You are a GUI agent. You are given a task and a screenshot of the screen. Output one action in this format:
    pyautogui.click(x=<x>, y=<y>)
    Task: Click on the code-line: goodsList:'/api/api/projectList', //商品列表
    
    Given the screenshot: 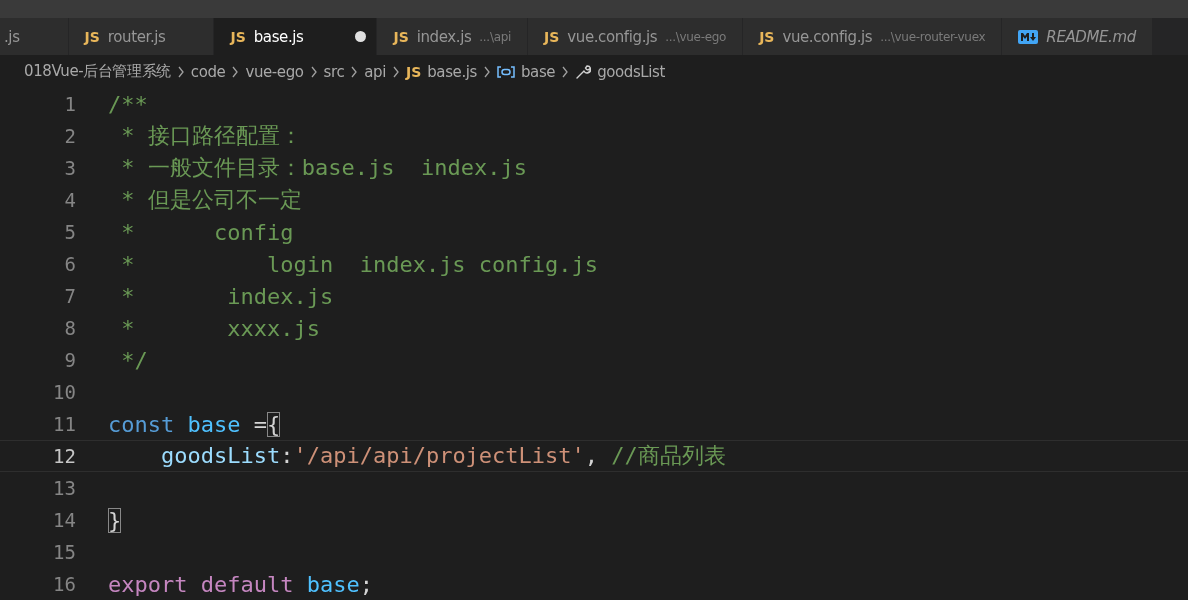 What is the action you would take?
    pyautogui.click(x=442, y=456)
    